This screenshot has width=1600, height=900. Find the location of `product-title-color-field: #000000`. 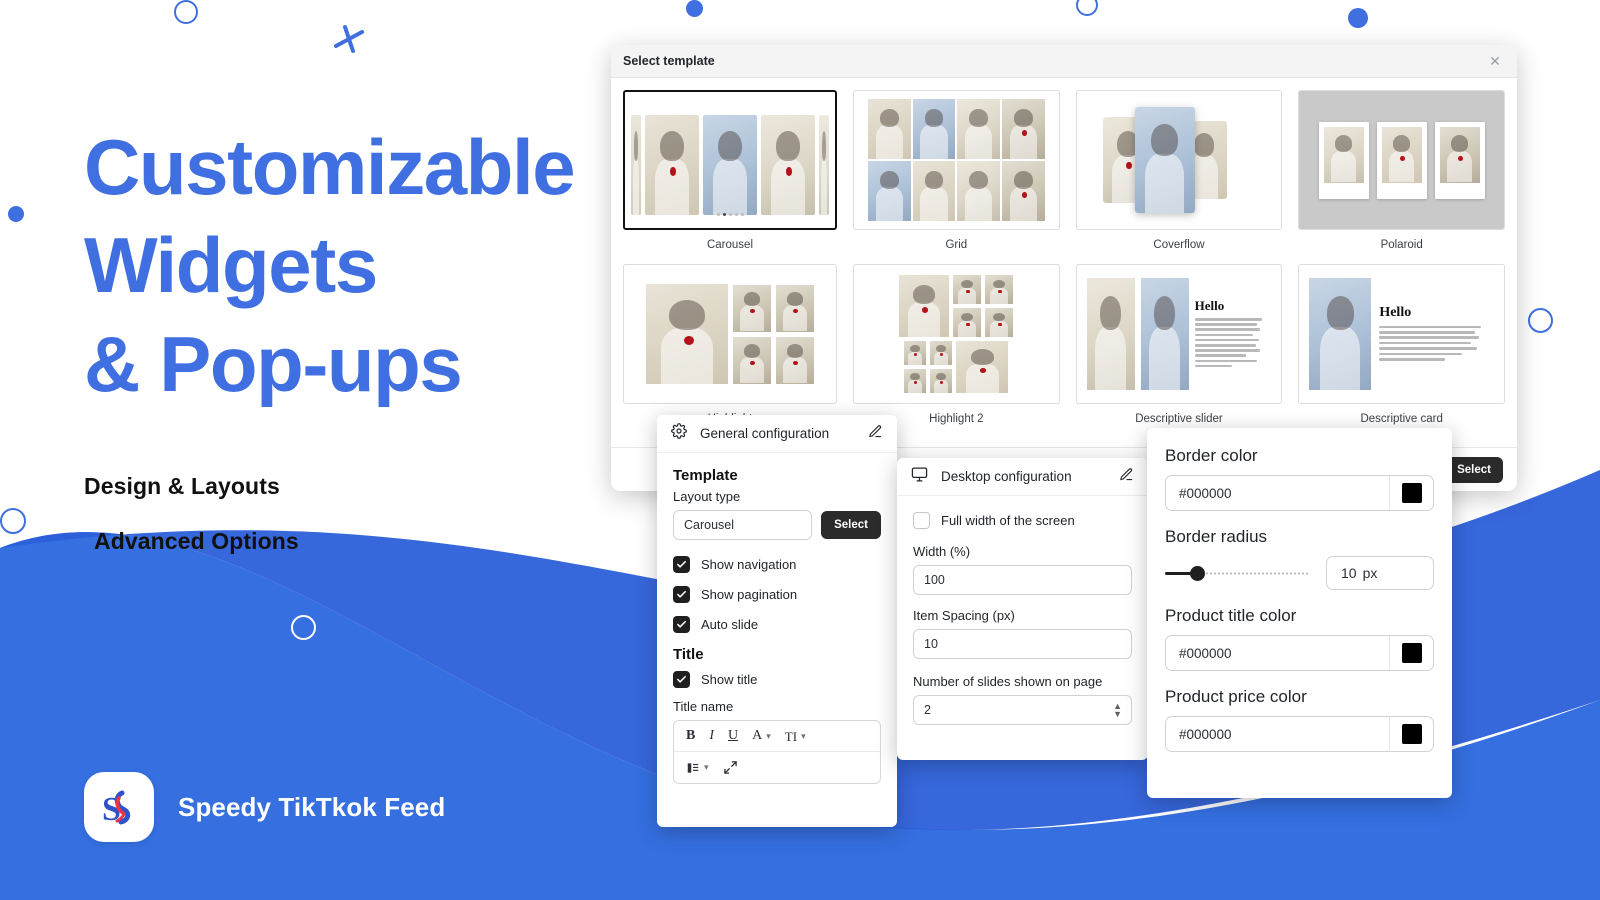

product-title-color-field: #000000 is located at coordinates (1299, 653).